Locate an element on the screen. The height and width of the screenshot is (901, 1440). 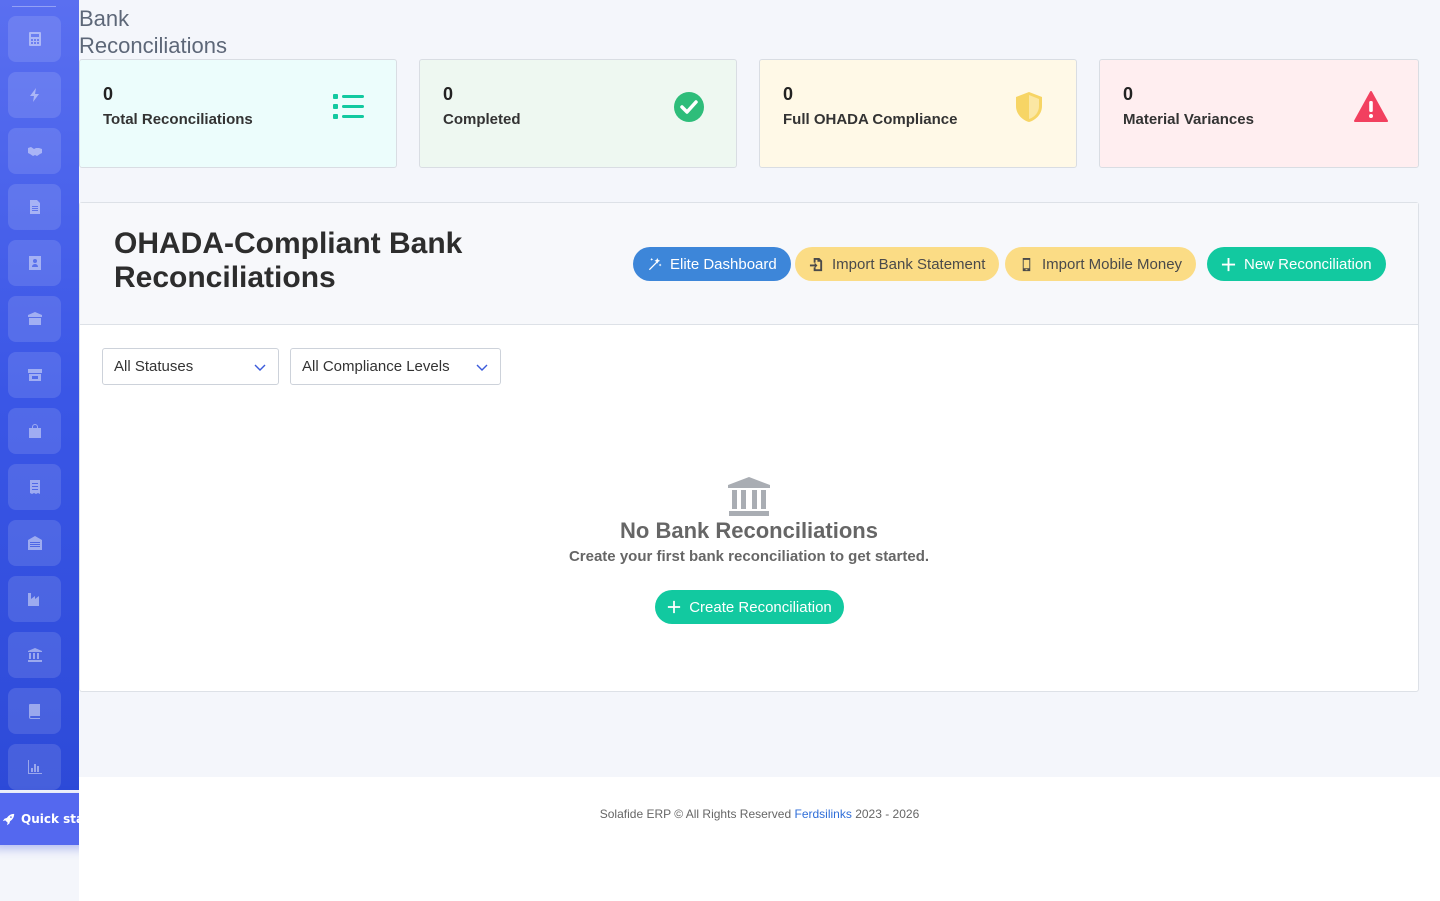
stat-label: Material Variances is located at coordinates (1188, 119).